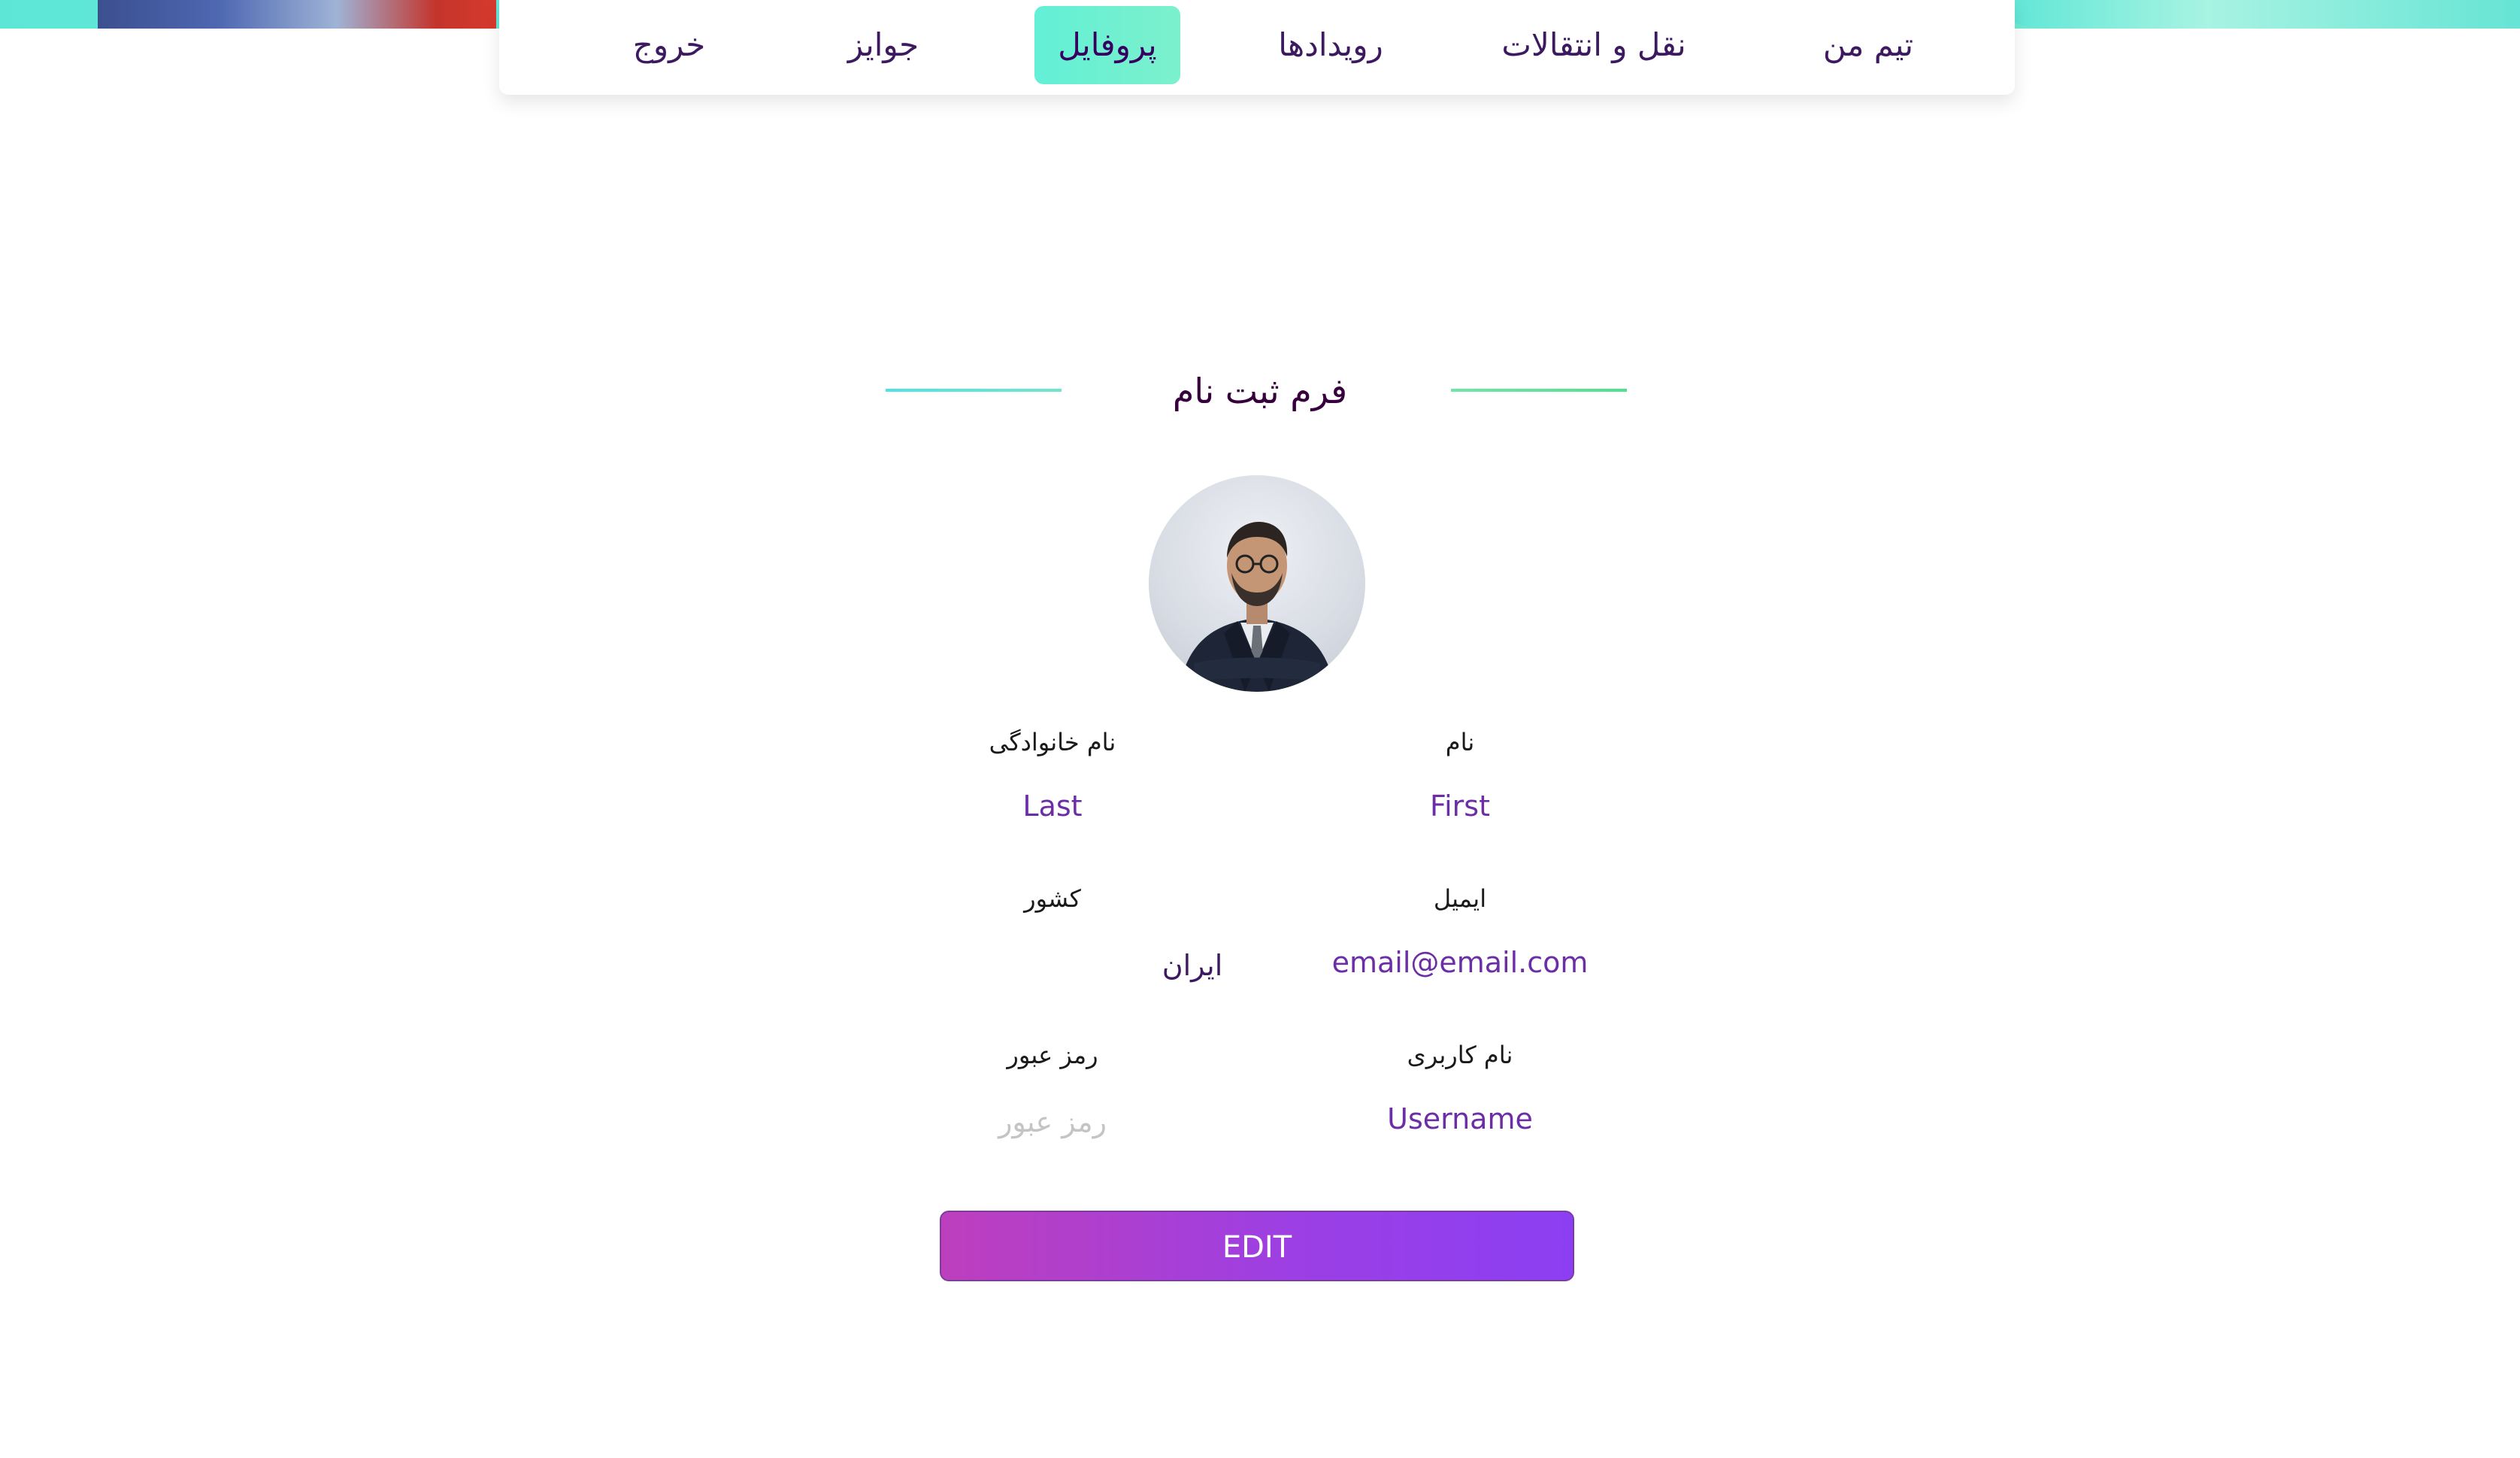  Describe the element at coordinates (1052, 806) in the screenshot. I see `last-name-field: Last` at that location.